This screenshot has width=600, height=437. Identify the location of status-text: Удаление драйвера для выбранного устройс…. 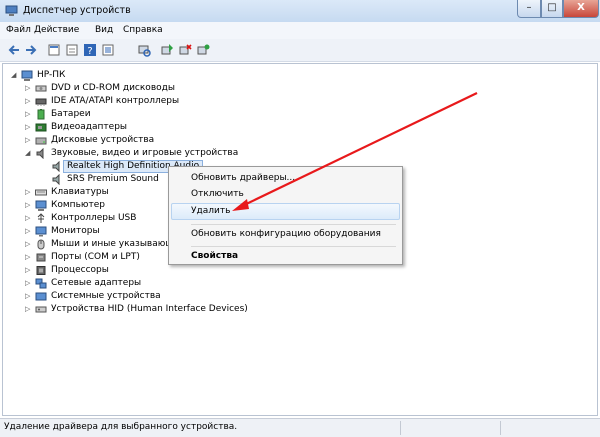
(121, 427).